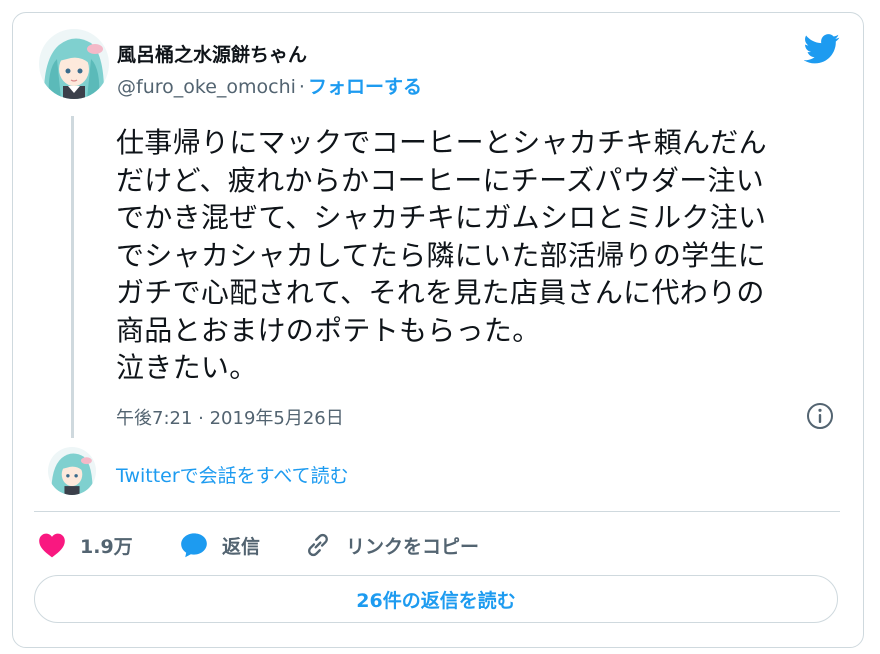  I want to click on heart-icon, so click(52, 545).